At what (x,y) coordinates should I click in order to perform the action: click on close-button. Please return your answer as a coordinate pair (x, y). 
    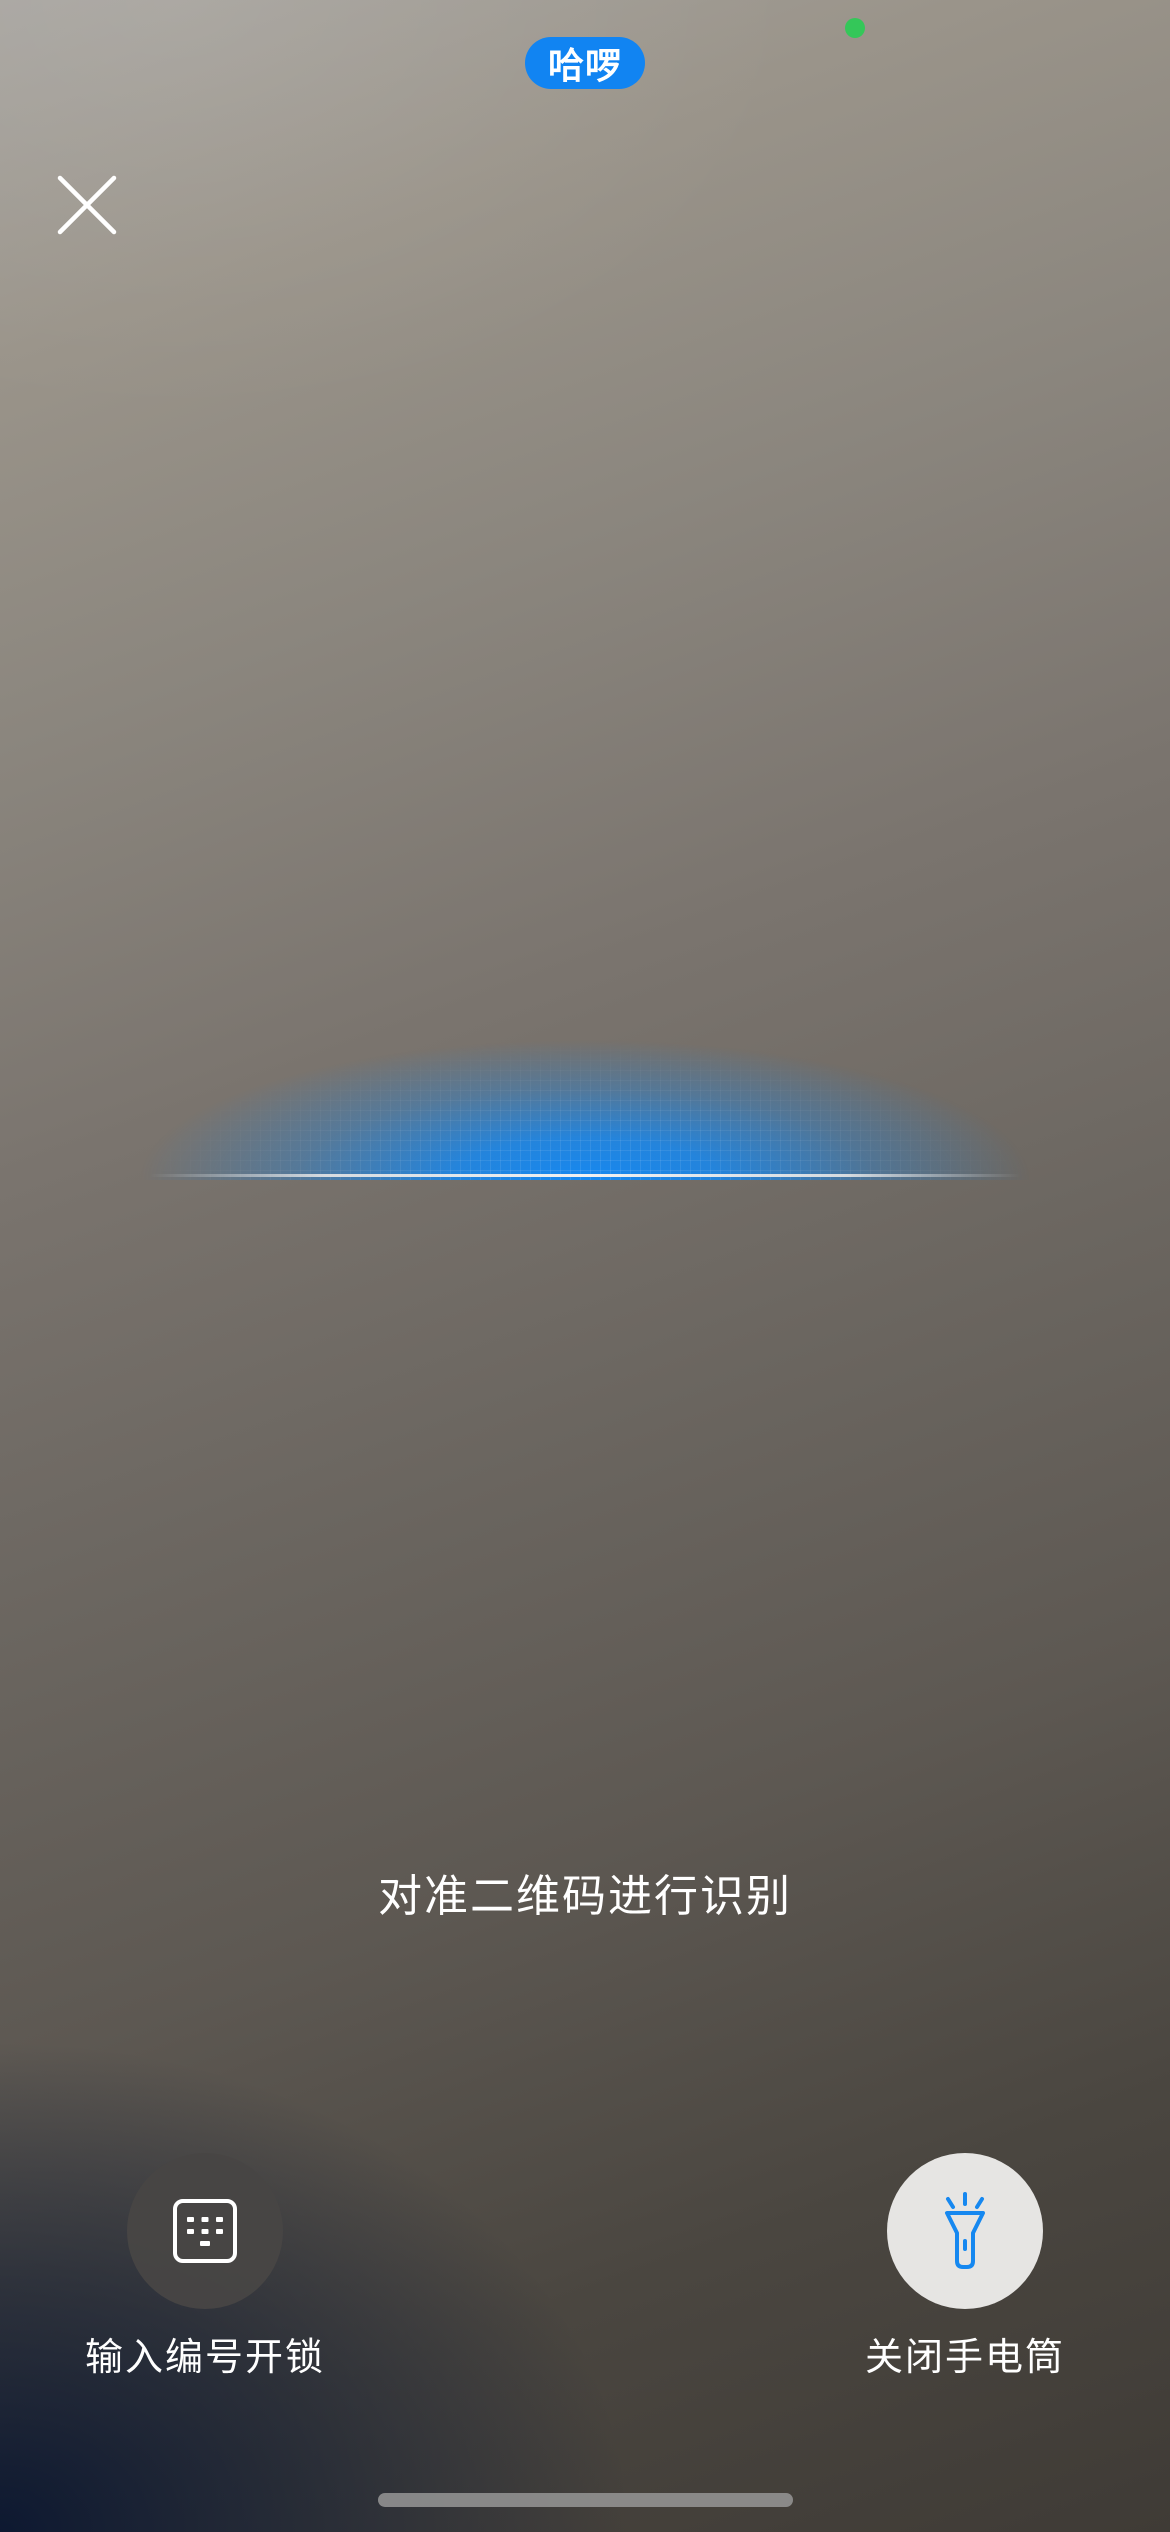
    Looking at the image, I should click on (87, 205).